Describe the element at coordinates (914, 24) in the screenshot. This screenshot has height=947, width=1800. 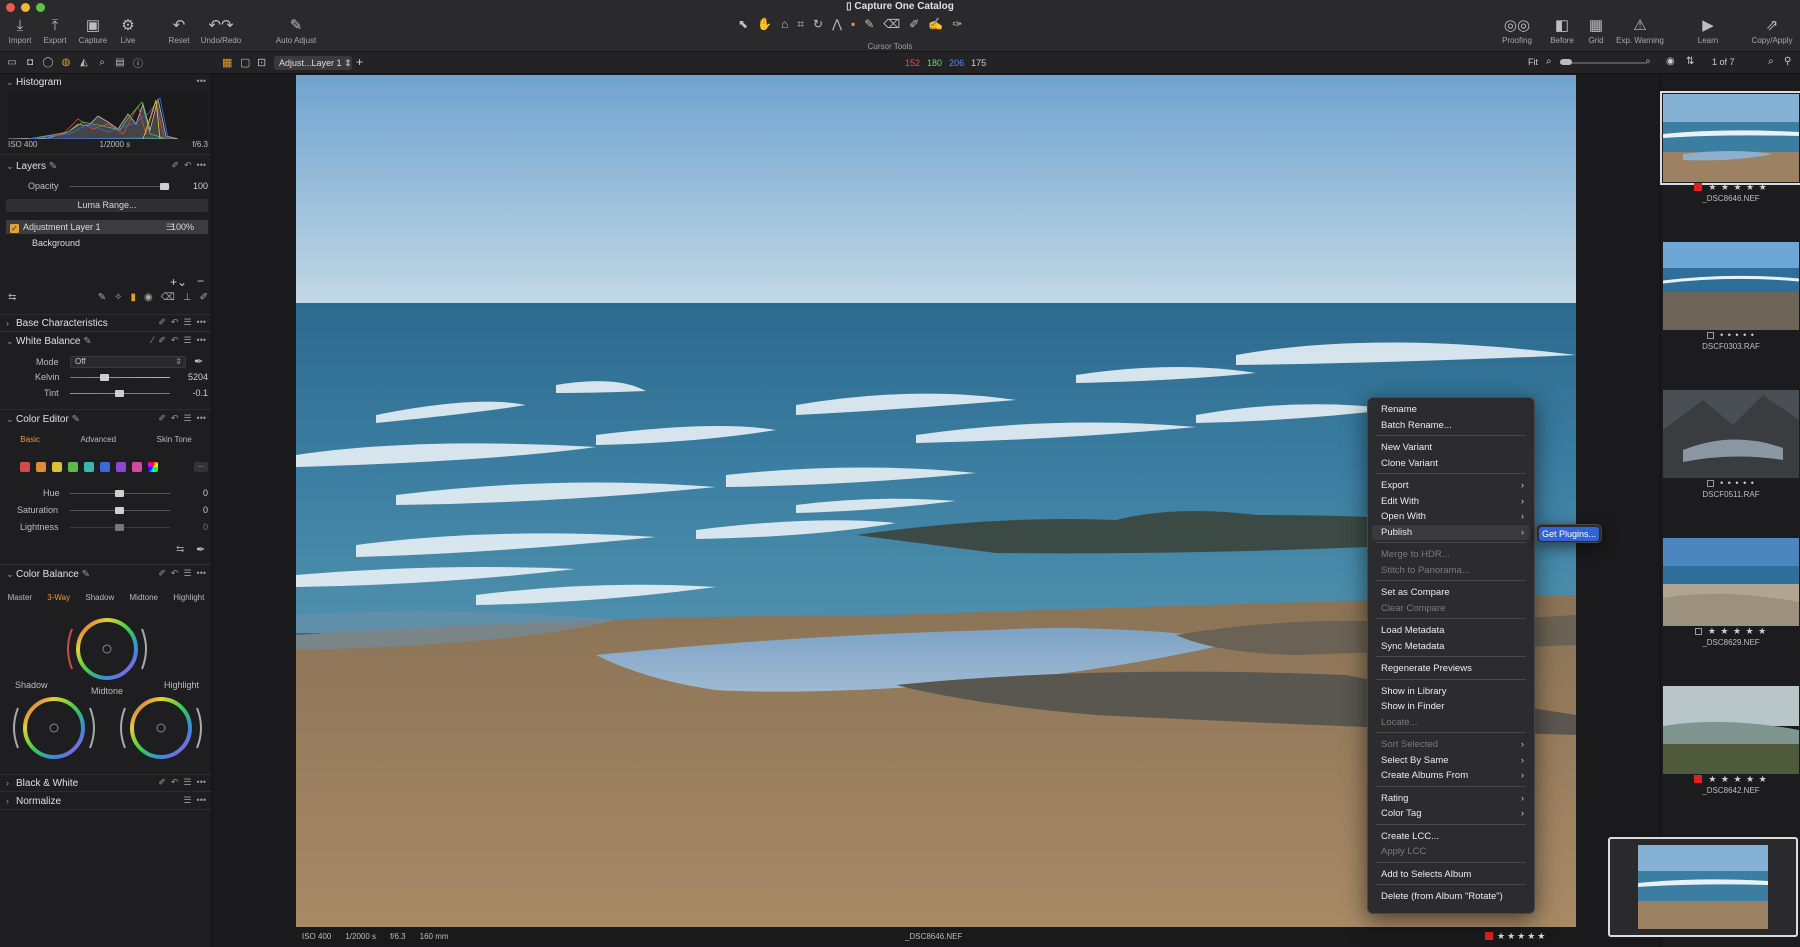
I see `picker-cursor-icon: ✐` at that location.